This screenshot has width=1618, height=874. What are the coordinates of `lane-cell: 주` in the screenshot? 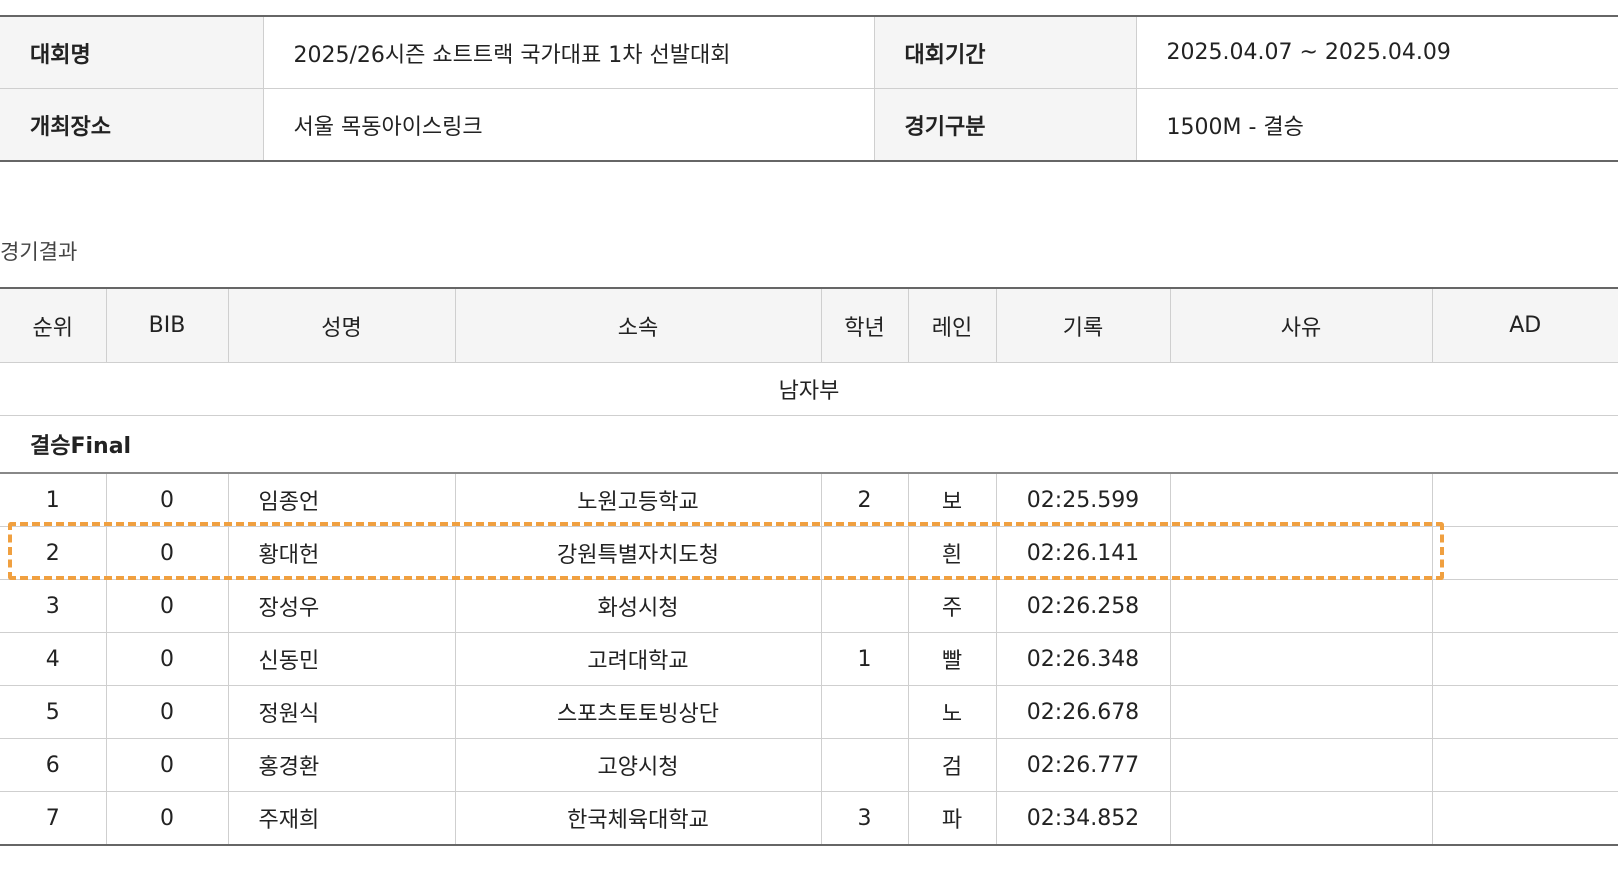 It's located at (951, 606).